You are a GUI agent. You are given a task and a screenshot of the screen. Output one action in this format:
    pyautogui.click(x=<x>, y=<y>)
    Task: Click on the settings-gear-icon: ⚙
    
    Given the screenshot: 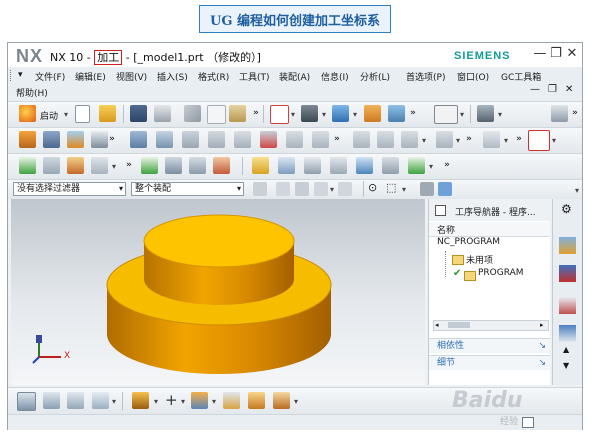 What is the action you would take?
    pyautogui.click(x=566, y=209)
    